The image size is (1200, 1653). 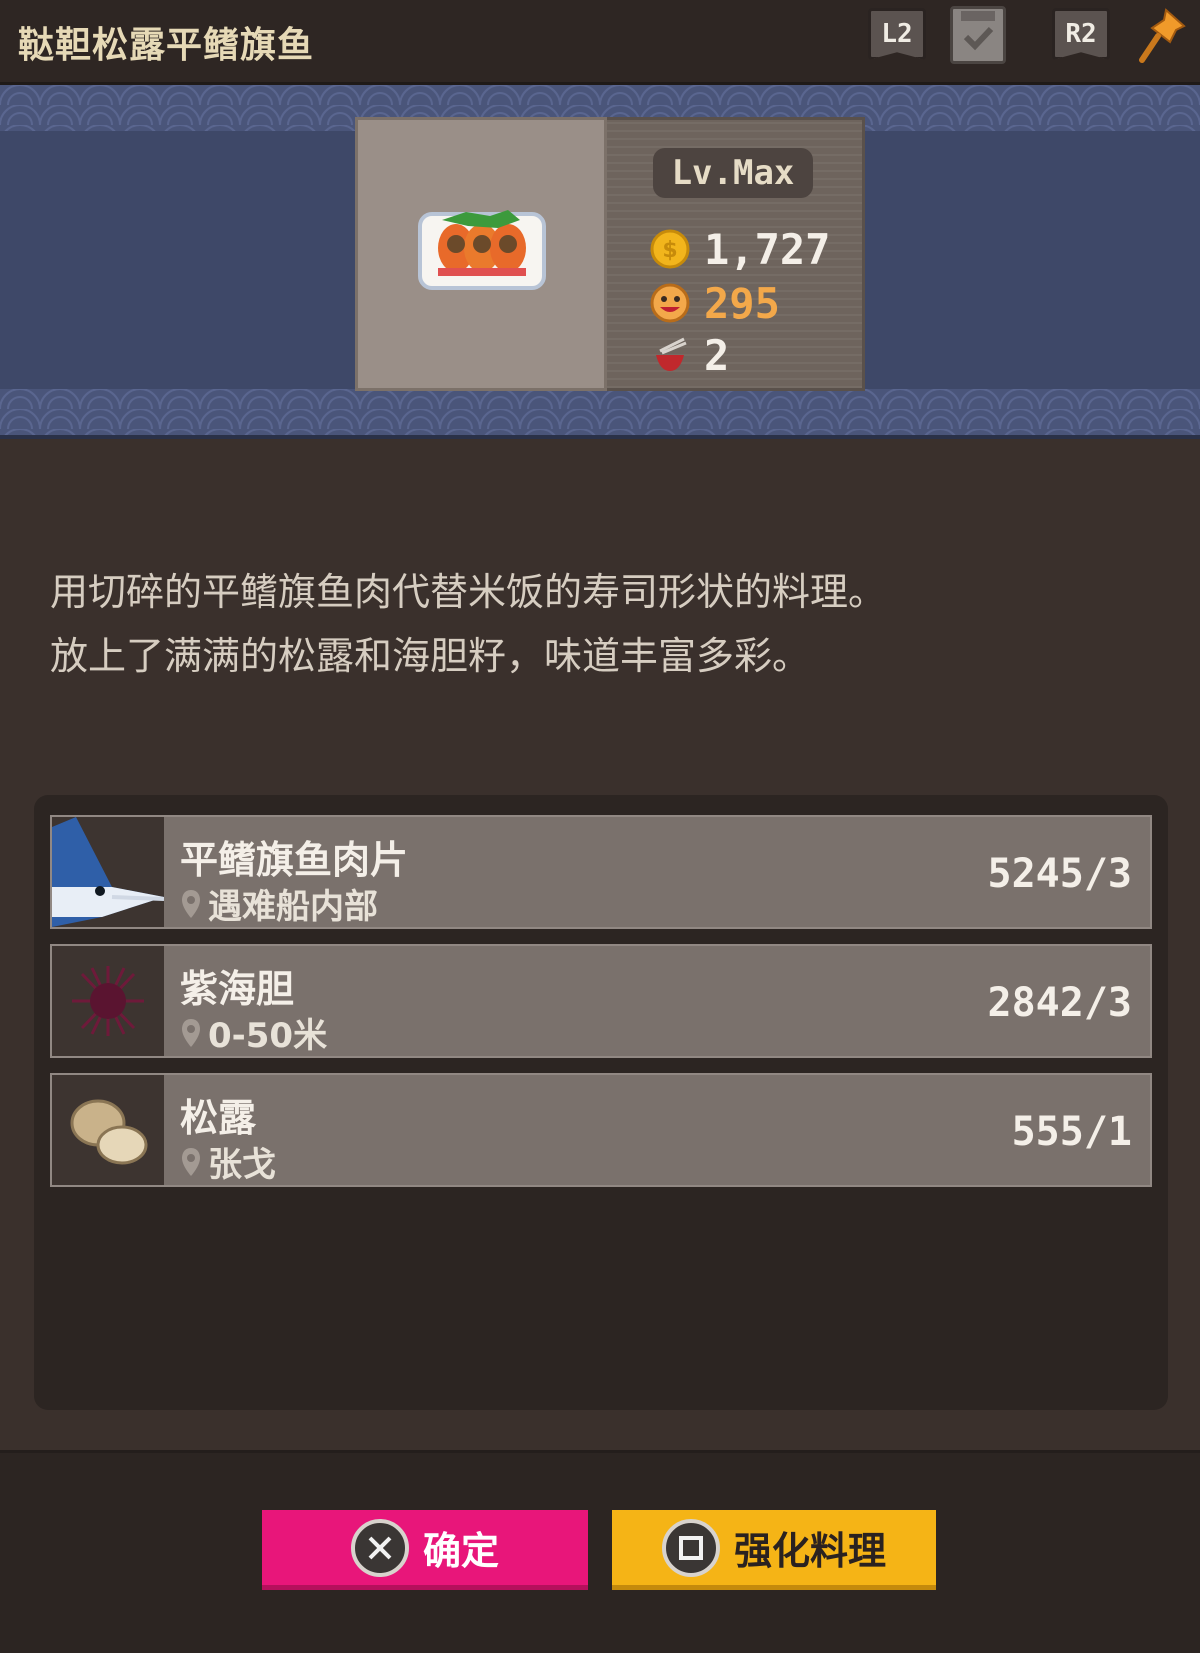 What do you see at coordinates (601, 1130) in the screenshot?
I see `ingredient-row: 松露 张戈 555/1` at bounding box center [601, 1130].